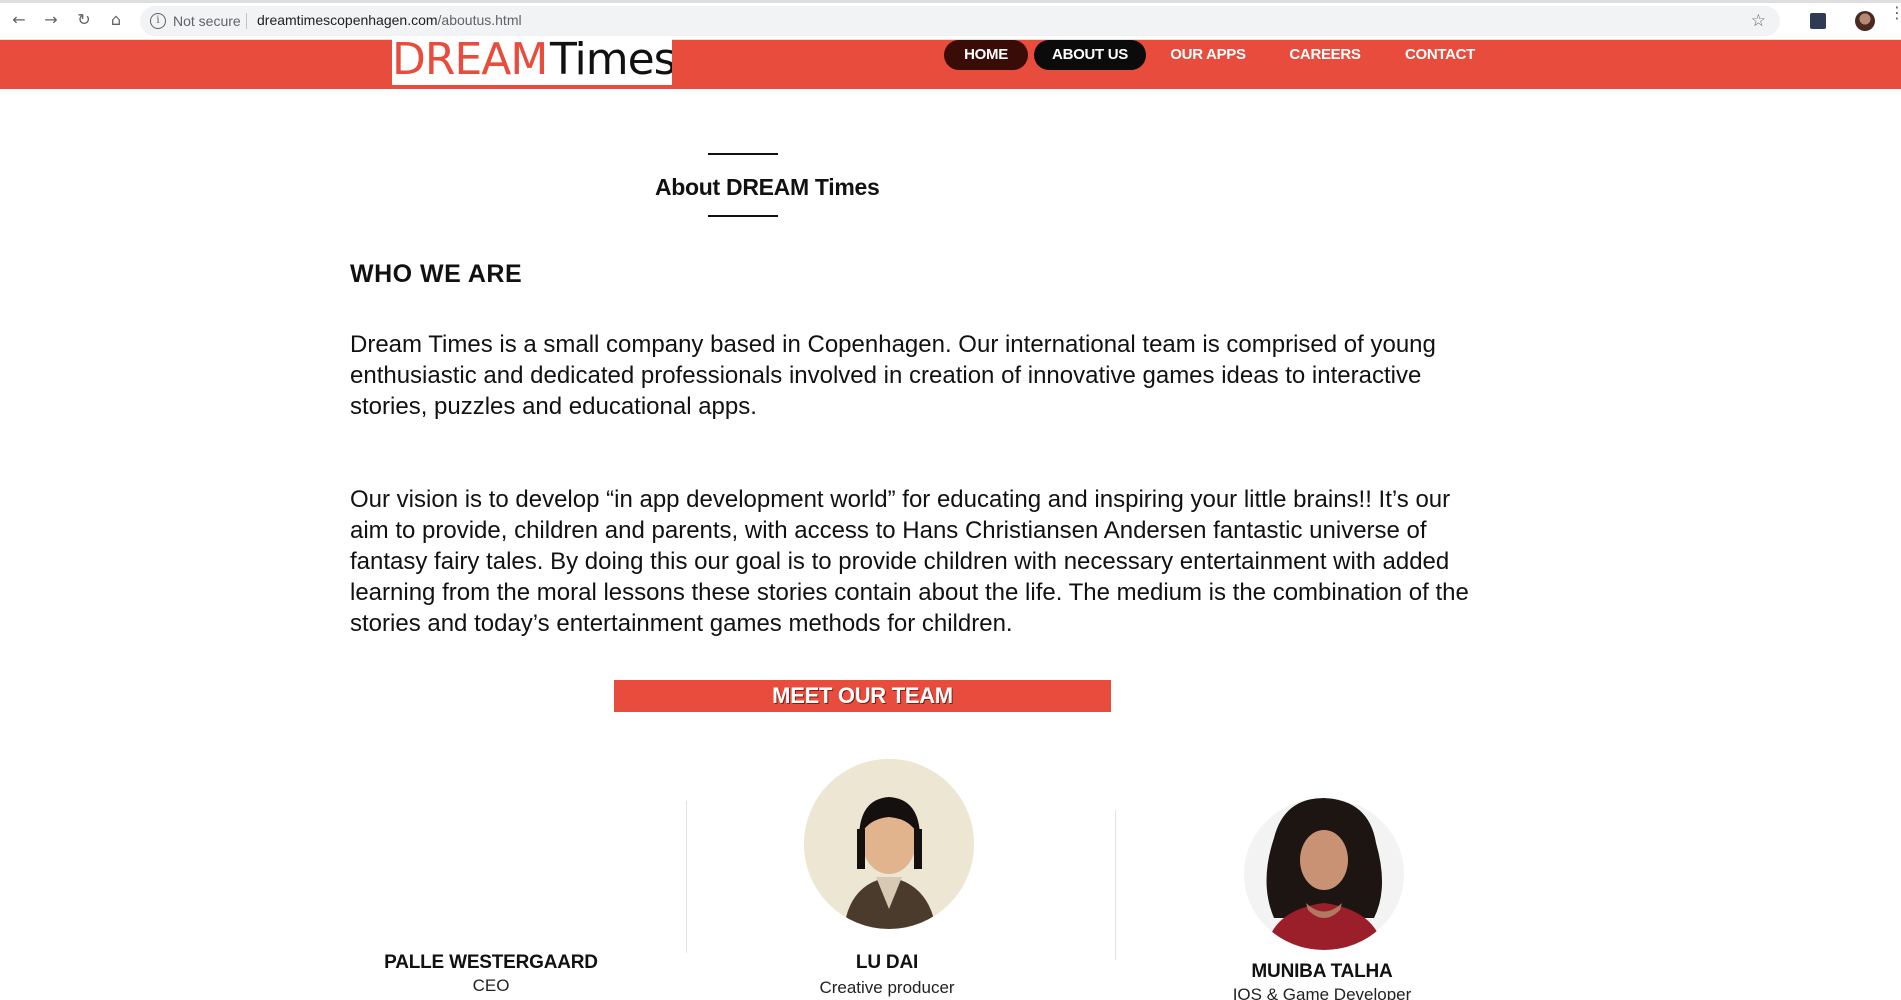 The width and height of the screenshot is (1901, 1000). Describe the element at coordinates (1090, 55) in the screenshot. I see `nav-about-us: ABOUT US` at that location.